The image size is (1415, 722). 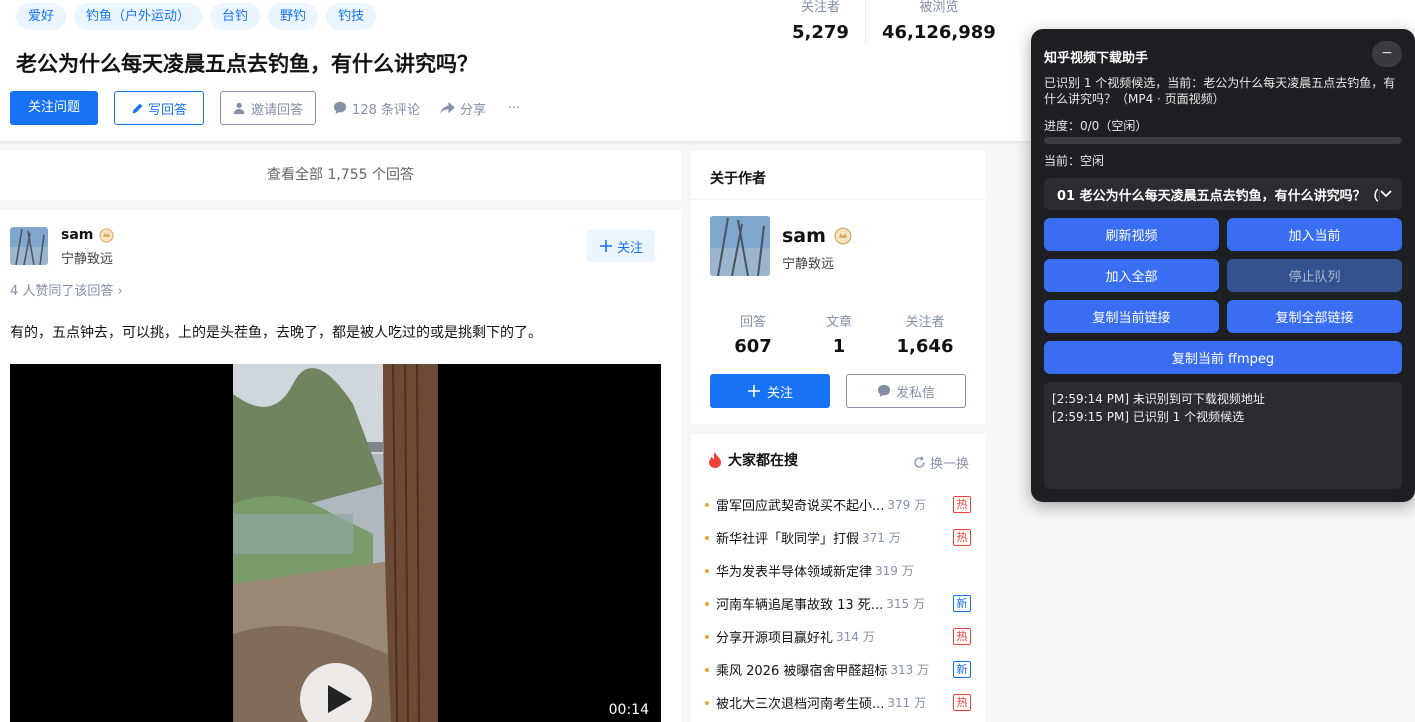 I want to click on add-all-button: 加入全部, so click(x=1131, y=275).